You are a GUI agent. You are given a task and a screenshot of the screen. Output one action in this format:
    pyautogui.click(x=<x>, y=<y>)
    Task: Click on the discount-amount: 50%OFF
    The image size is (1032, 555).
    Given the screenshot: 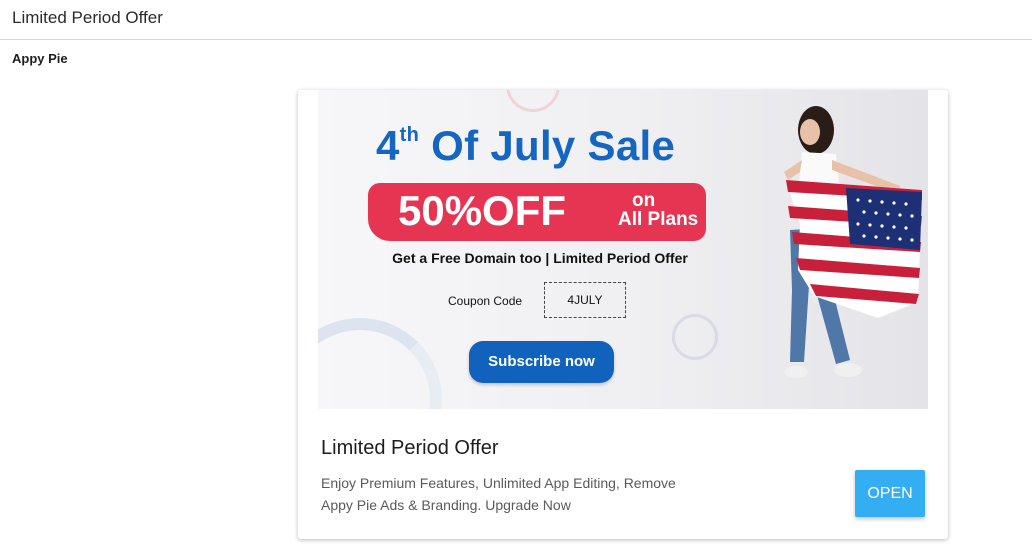 What is the action you would take?
    pyautogui.click(x=482, y=210)
    